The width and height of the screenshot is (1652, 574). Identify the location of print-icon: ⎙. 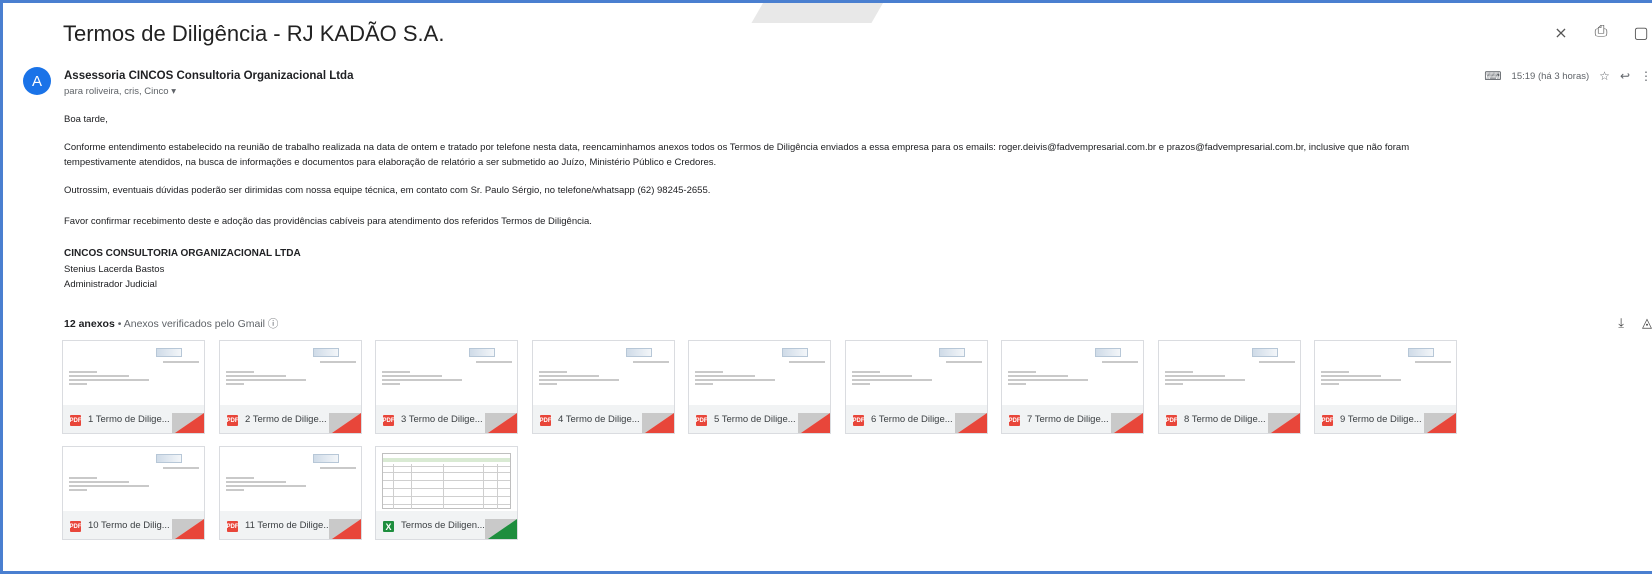
(1601, 33).